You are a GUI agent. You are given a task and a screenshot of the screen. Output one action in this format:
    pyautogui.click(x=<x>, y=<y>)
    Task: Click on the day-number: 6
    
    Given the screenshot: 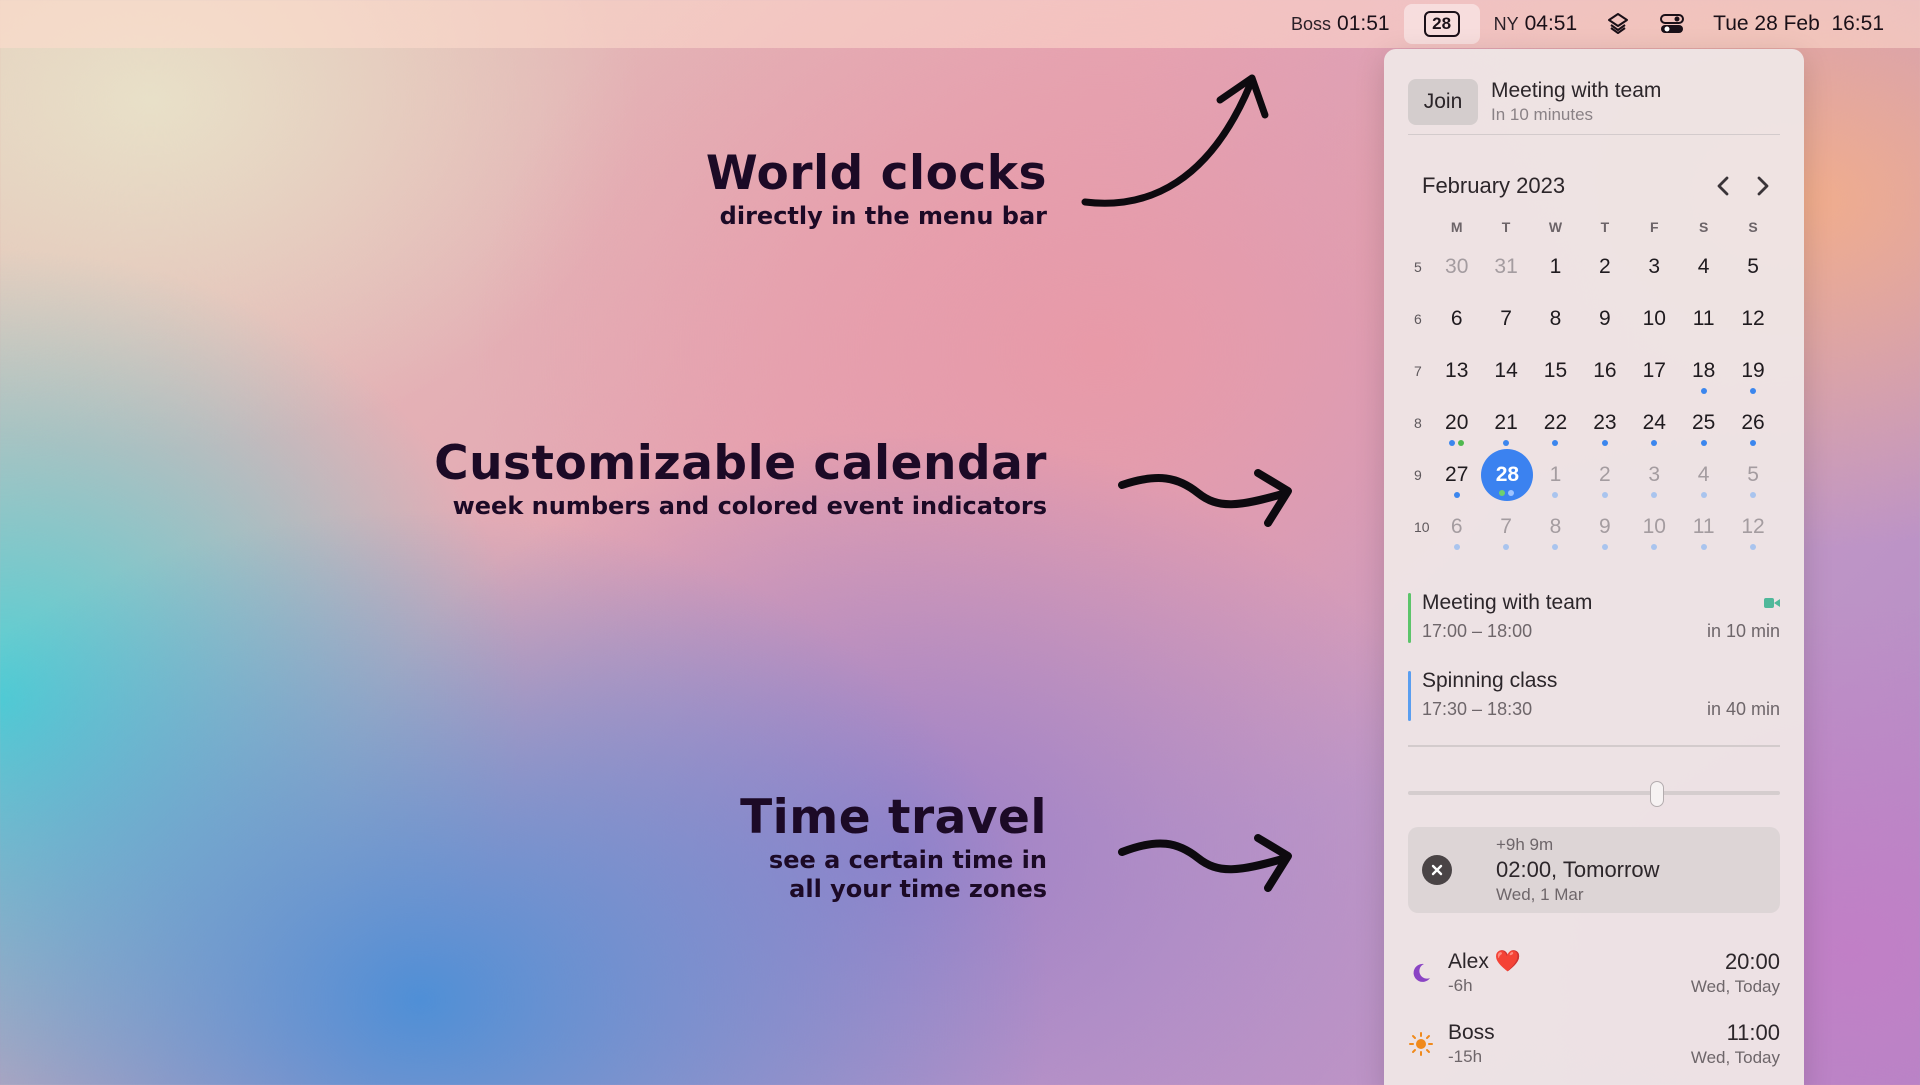 What is the action you would take?
    pyautogui.click(x=1456, y=318)
    